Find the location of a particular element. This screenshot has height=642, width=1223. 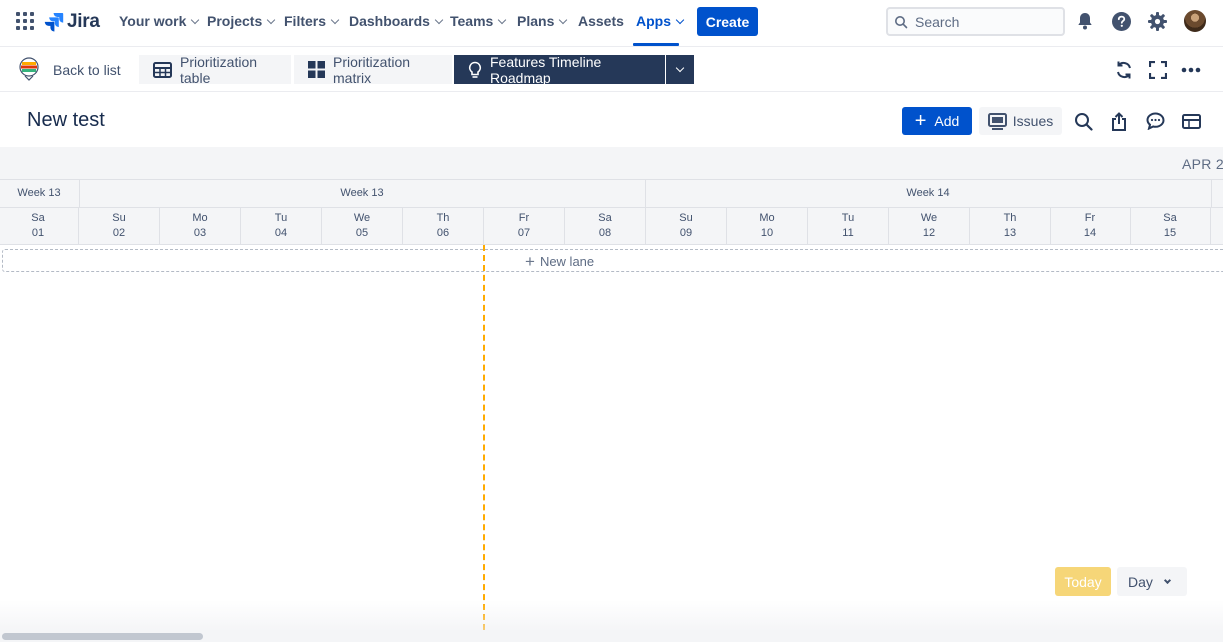

scrollbar-thumb is located at coordinates (102, 636).